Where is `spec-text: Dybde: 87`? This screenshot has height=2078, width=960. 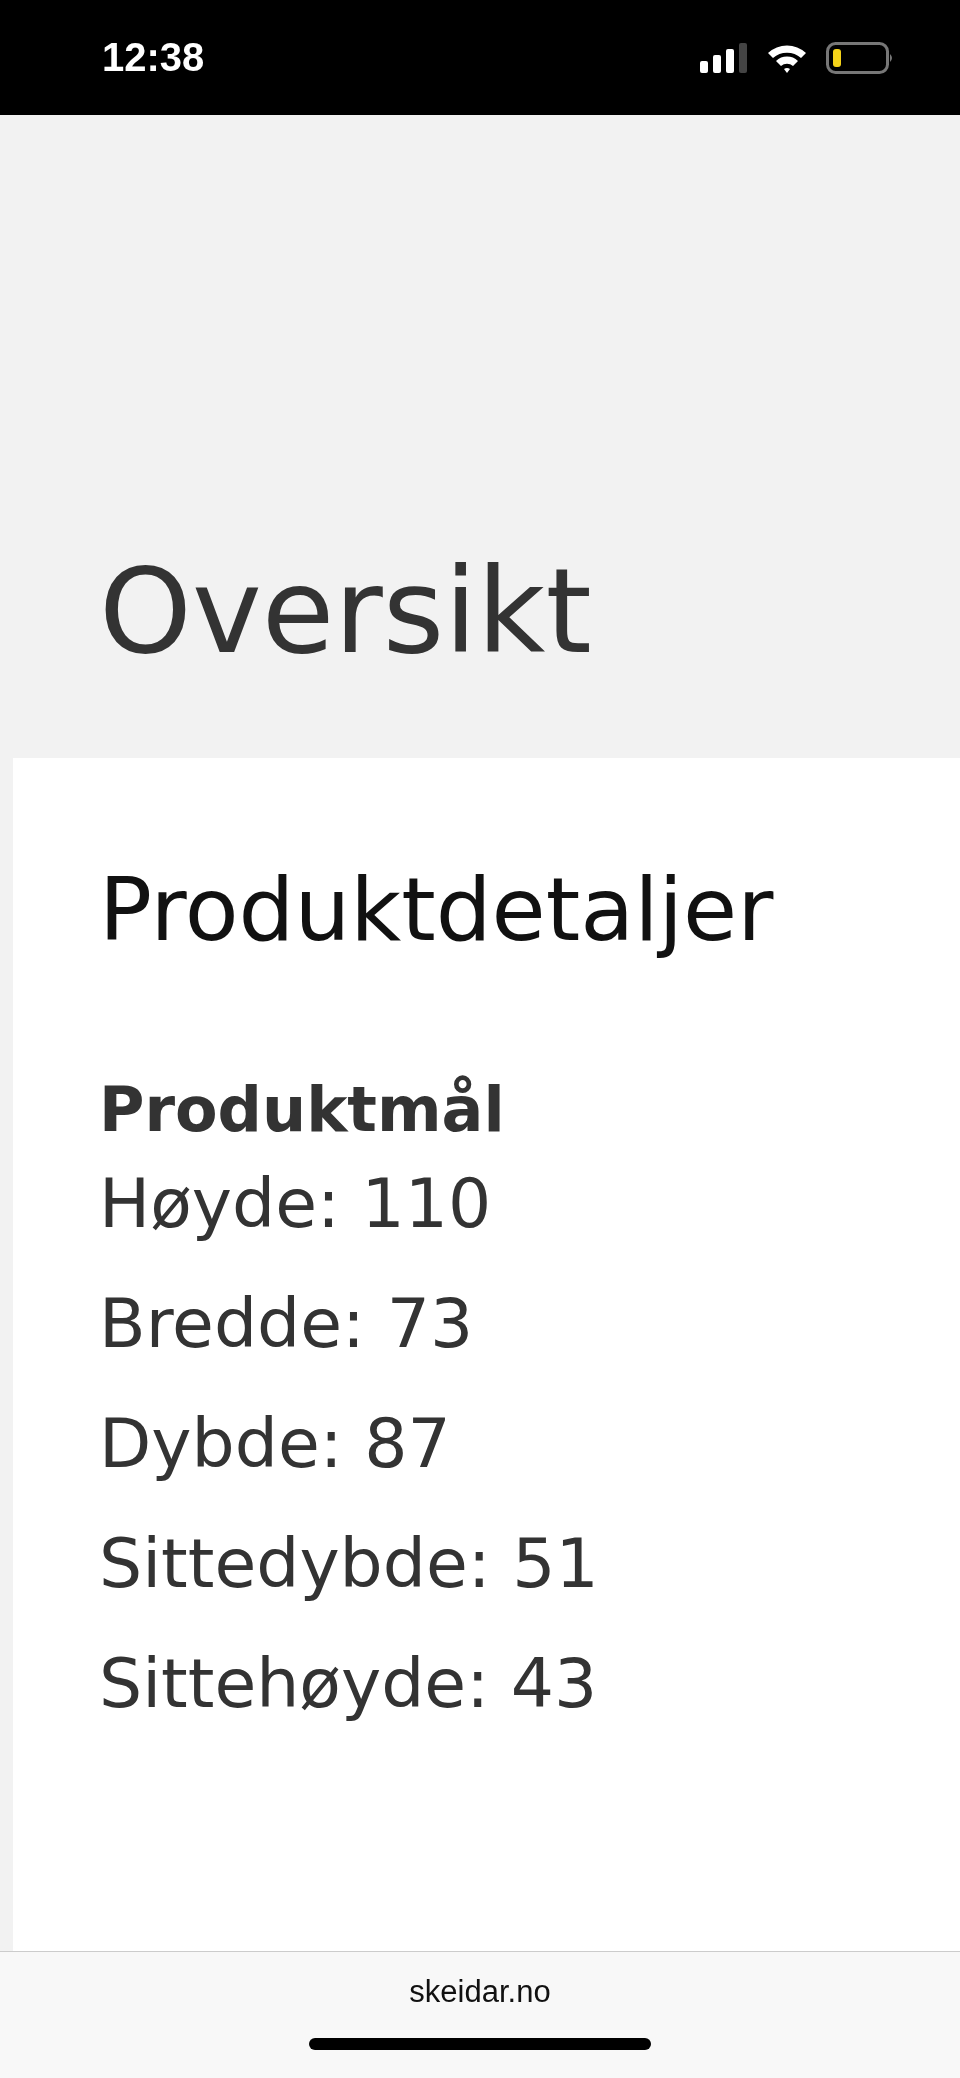
spec-text: Dybde: 87 is located at coordinates (275, 1444).